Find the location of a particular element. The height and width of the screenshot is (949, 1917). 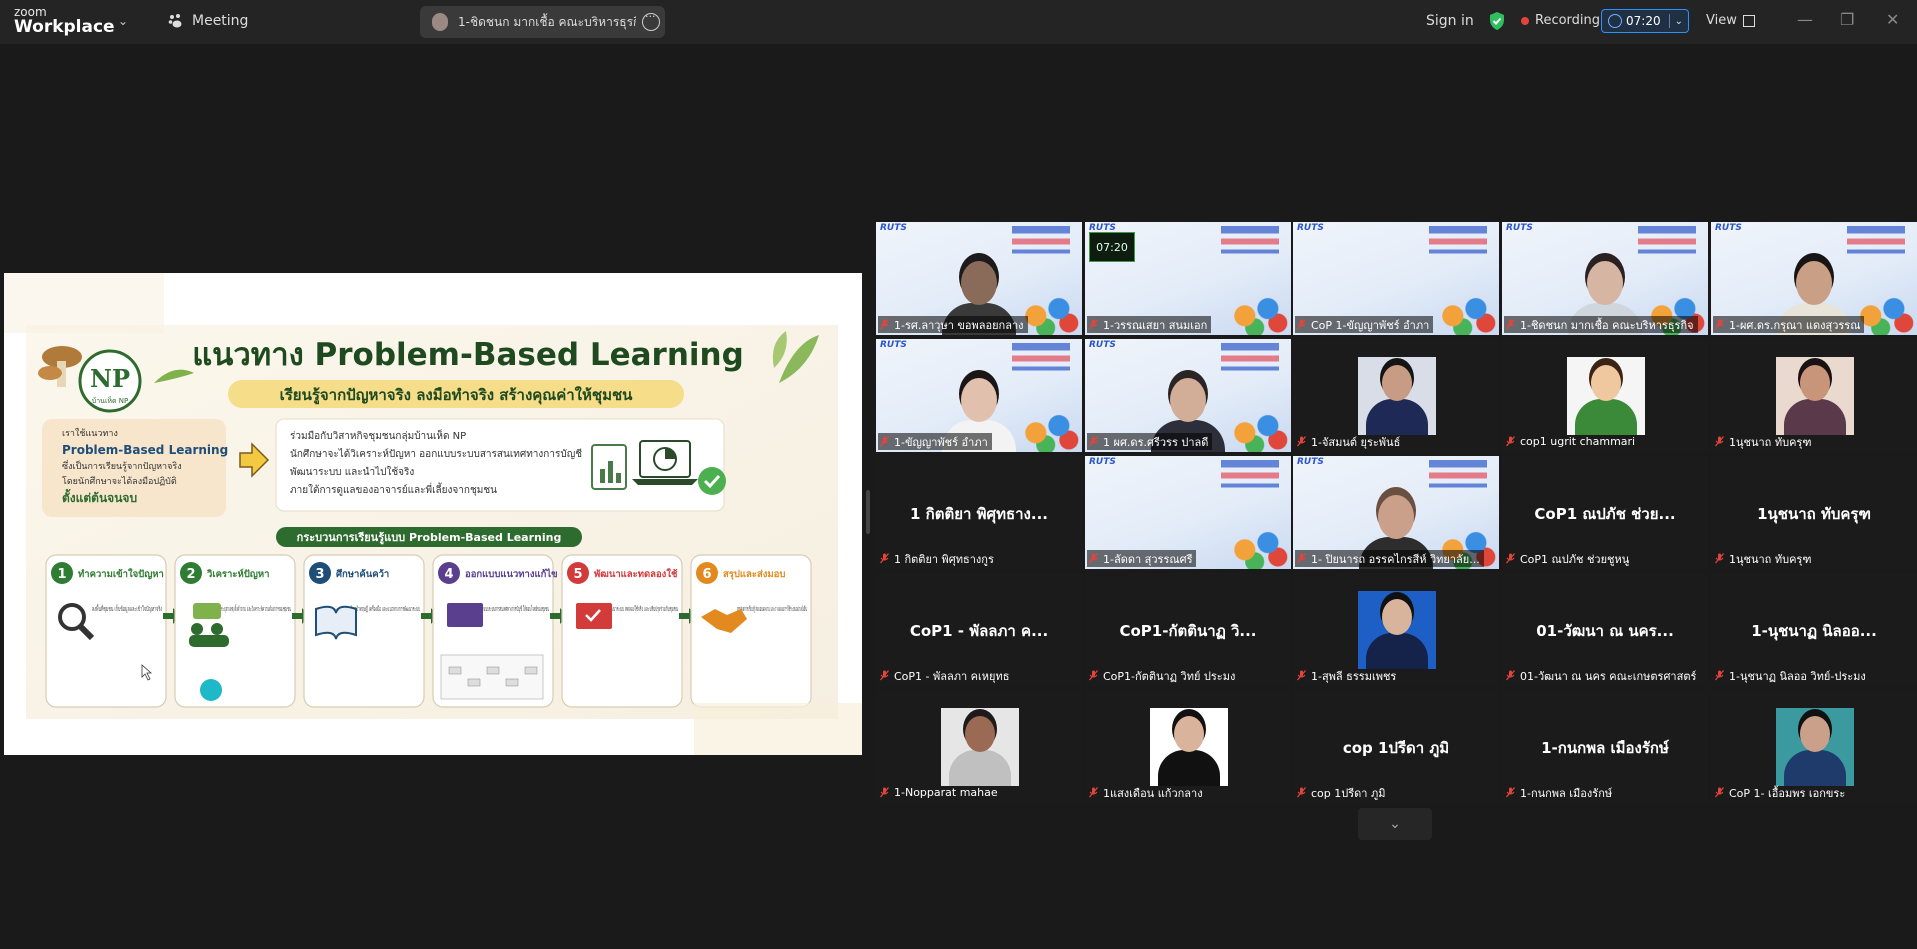

participant-tile: 1-จัสมนต์ ยุระพันธ์ is located at coordinates (1396, 395).